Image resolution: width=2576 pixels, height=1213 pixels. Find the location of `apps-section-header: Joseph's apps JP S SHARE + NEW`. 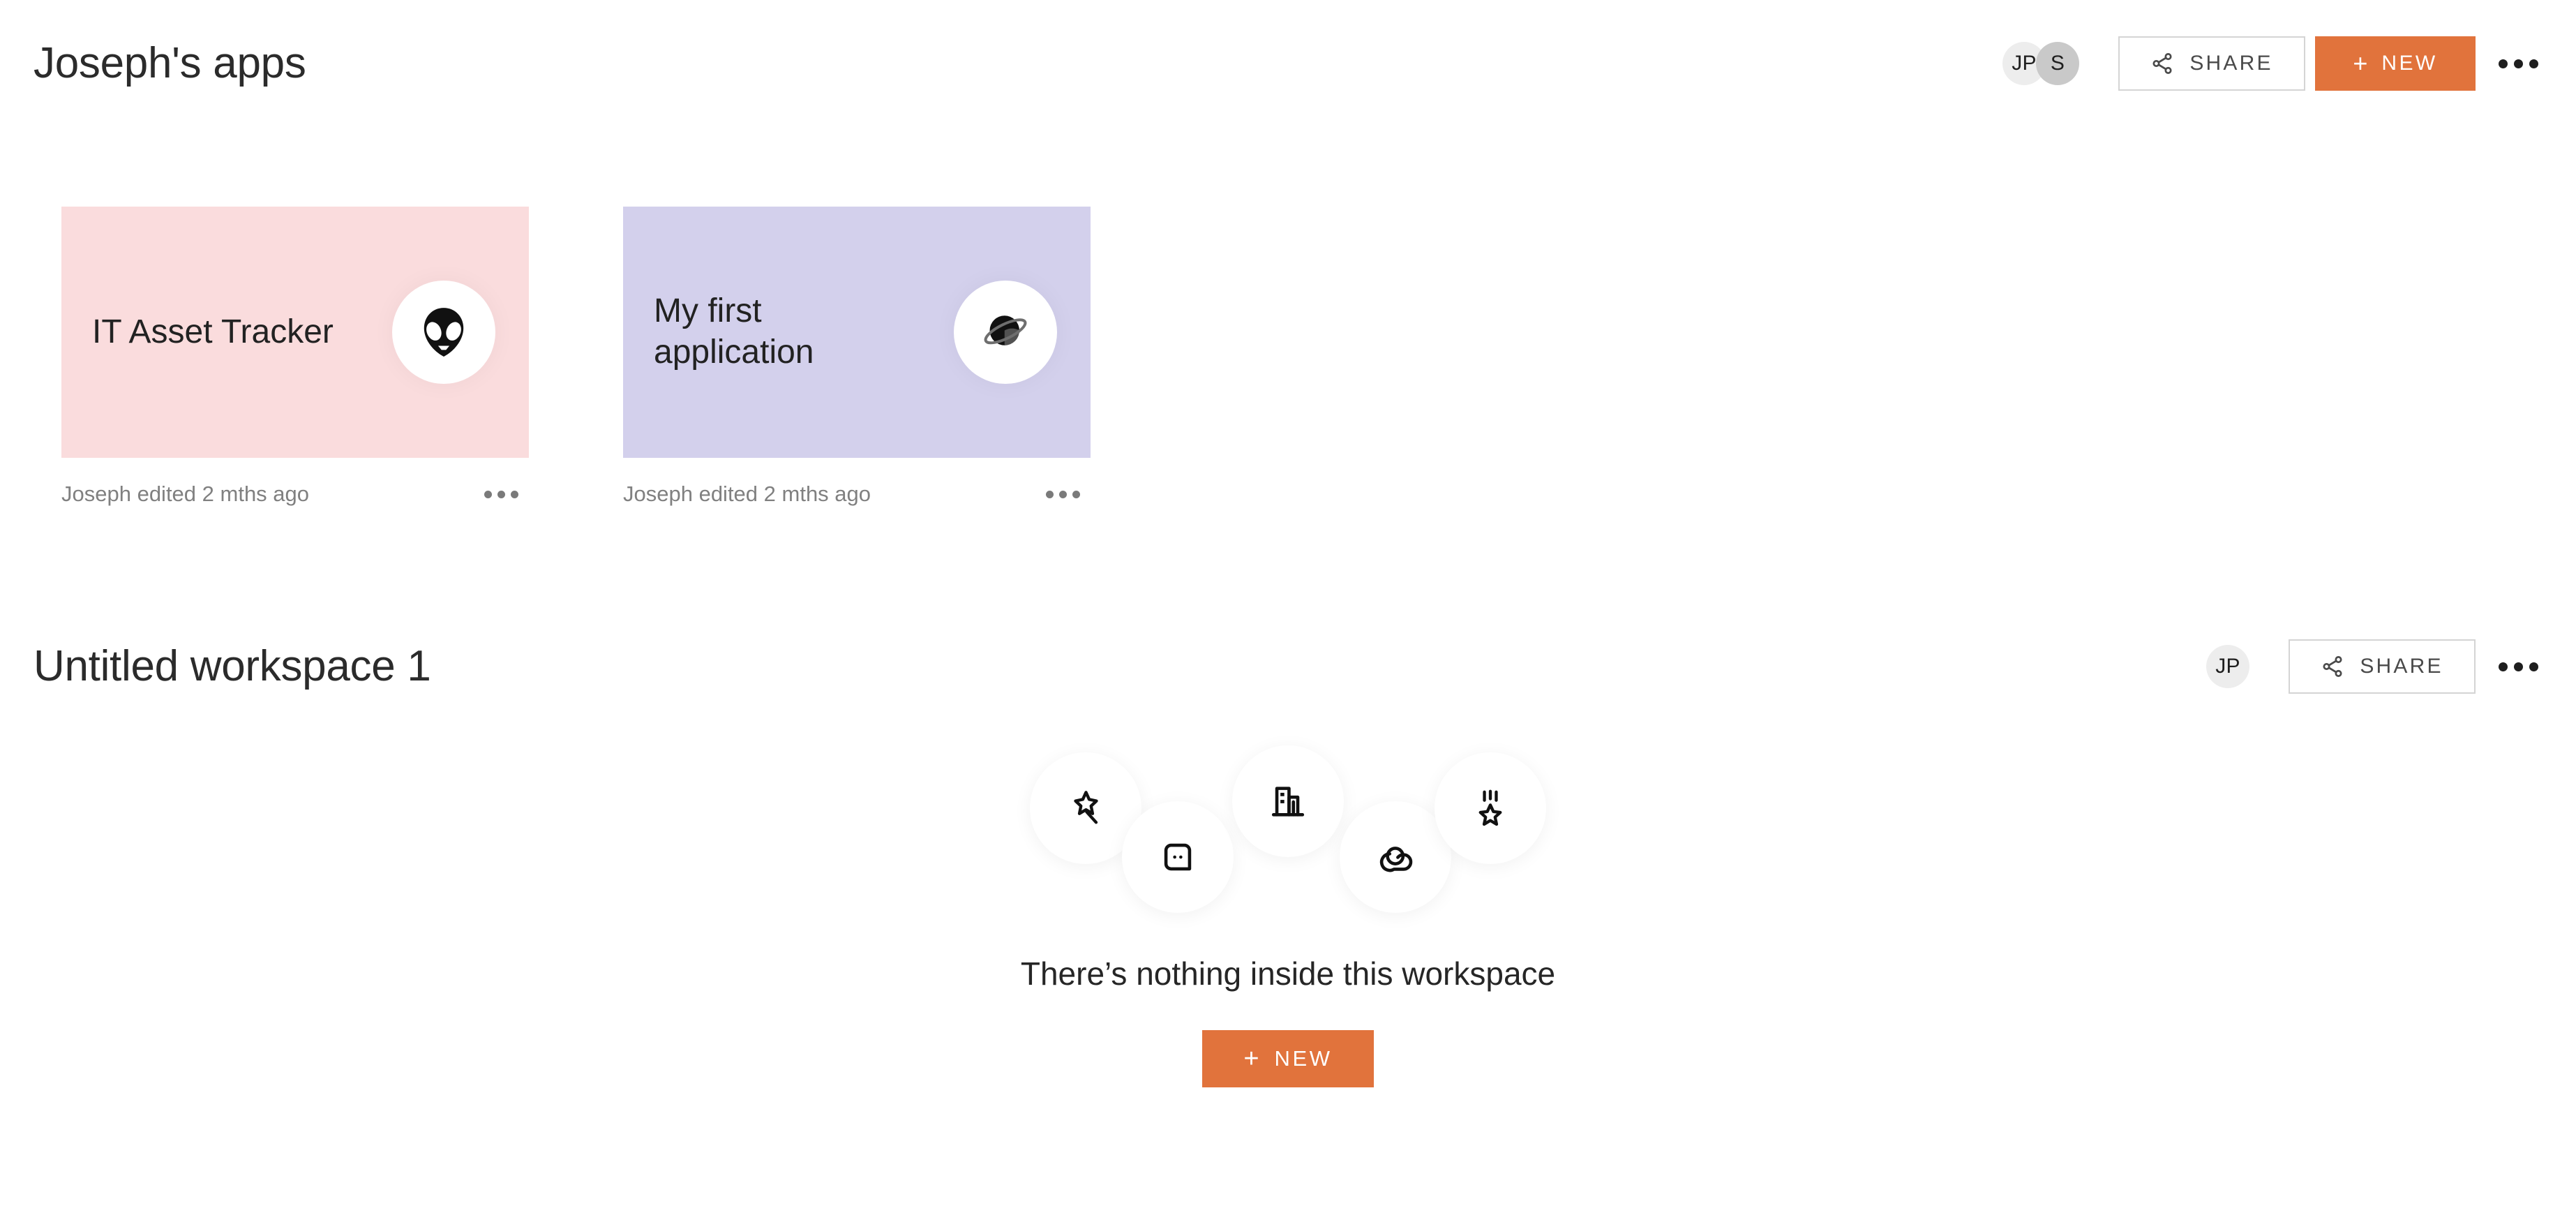

apps-section-header: Joseph's apps JP S SHARE + NEW is located at coordinates (1288, 63).